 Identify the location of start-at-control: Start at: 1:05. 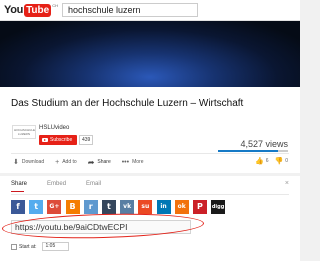
(40, 246).